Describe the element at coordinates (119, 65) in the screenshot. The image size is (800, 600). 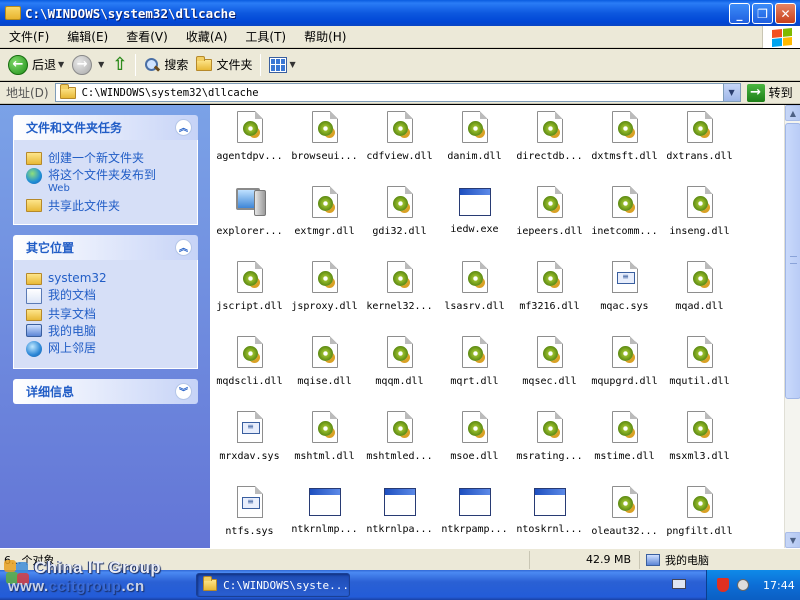
I see `up-button: ⇧` at that location.